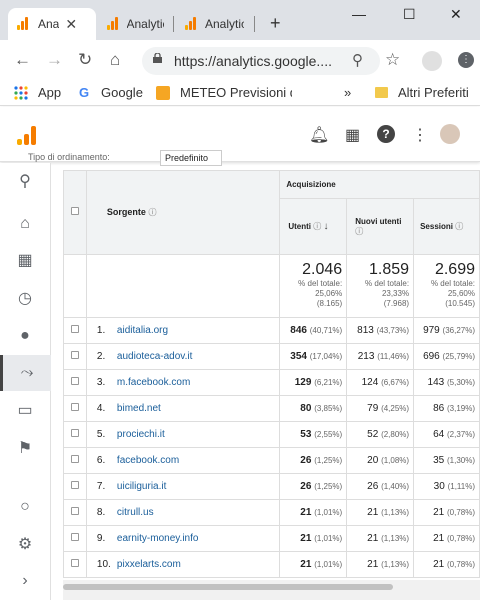  I want to click on new-tab-button: +, so click(275, 23).